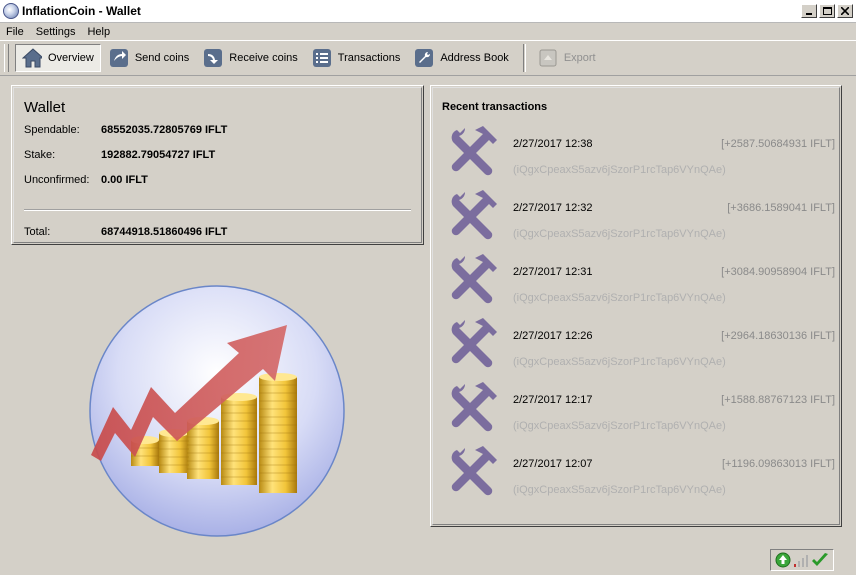 This screenshot has height=575, width=856. I want to click on transaction-amount: [+1588.88767123 IFLT], so click(778, 400).